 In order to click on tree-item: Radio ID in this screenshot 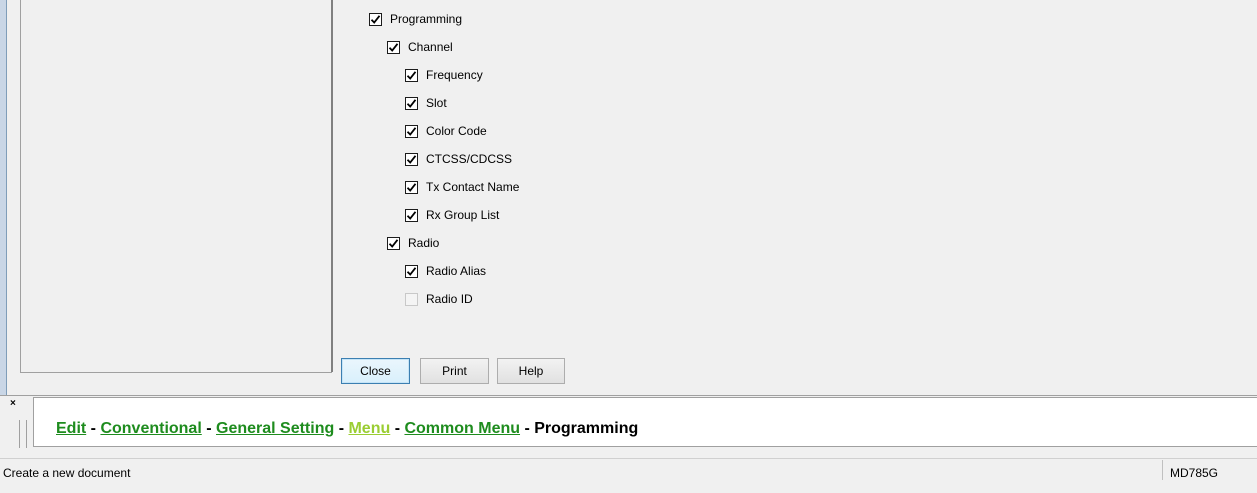, I will do `click(439, 299)`.